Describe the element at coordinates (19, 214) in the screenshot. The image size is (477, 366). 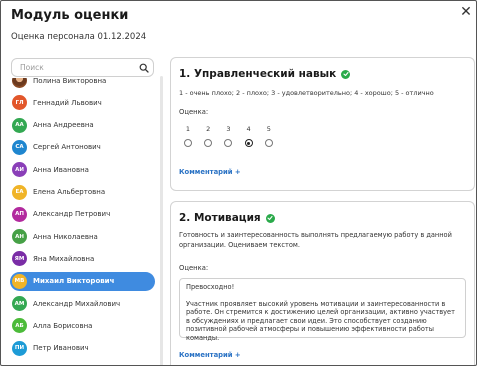
I see `avatar: АП` at that location.